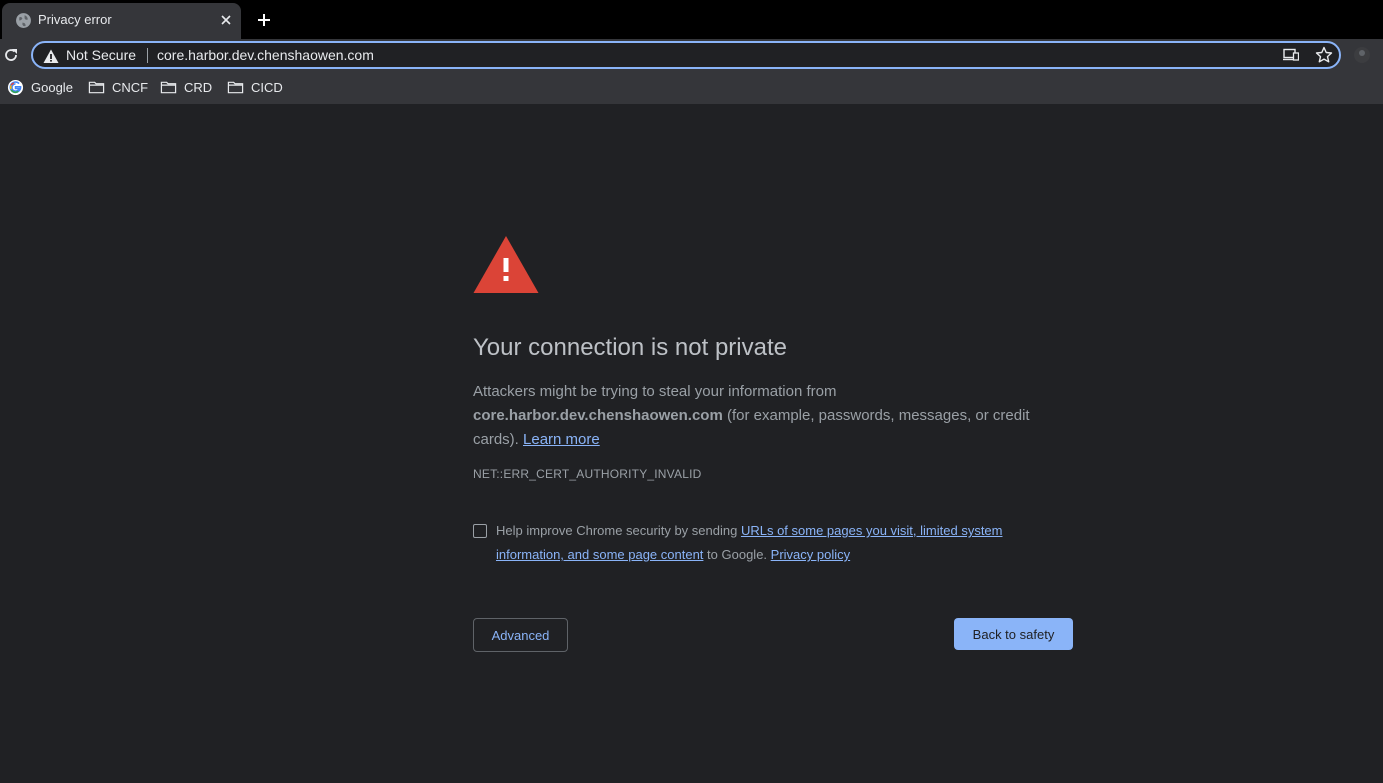 This screenshot has width=1383, height=783. Describe the element at coordinates (630, 347) in the screenshot. I see `page-title: Your connection is not private` at that location.